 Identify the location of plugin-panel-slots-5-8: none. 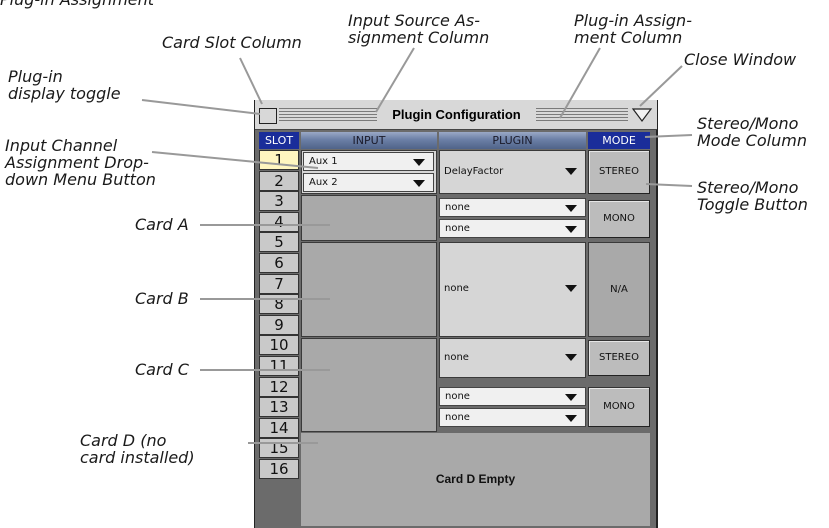
(512, 289).